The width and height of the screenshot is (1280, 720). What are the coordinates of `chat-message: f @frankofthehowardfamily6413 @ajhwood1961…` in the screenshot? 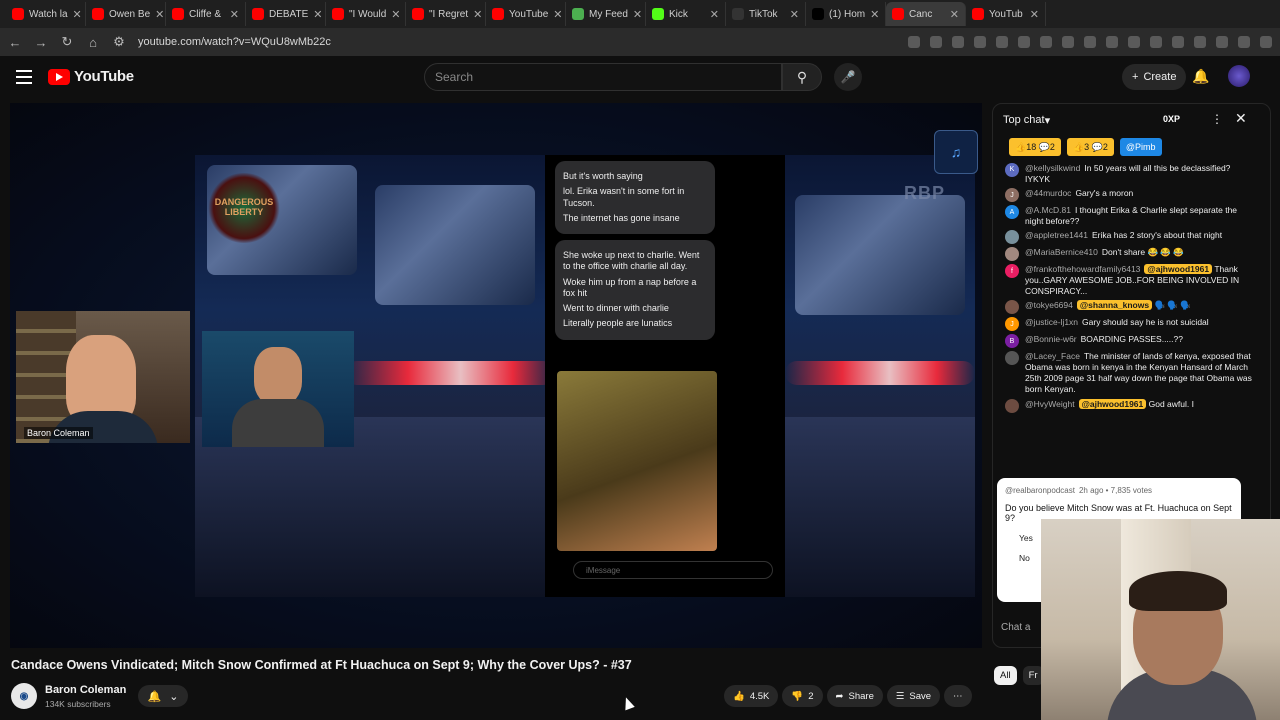 It's located at (1131, 280).